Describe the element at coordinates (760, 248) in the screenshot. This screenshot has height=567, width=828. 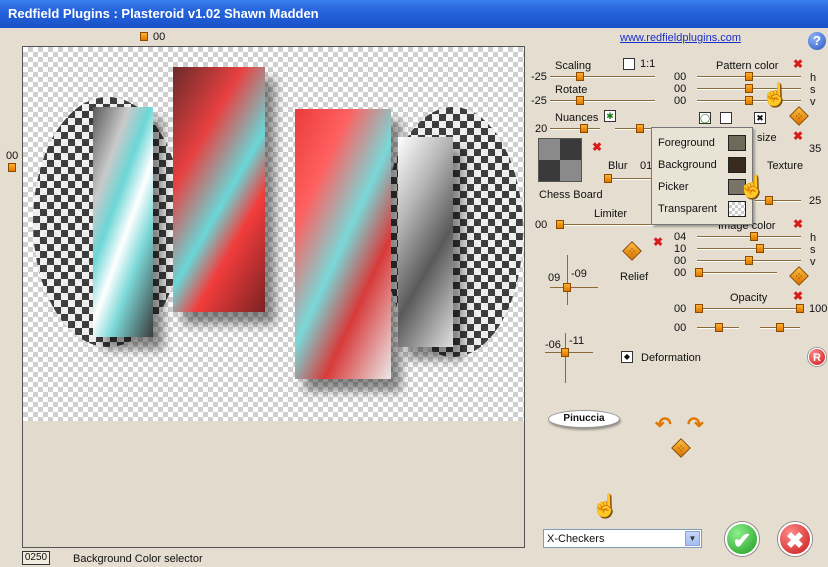
I see `image-s-knob` at that location.